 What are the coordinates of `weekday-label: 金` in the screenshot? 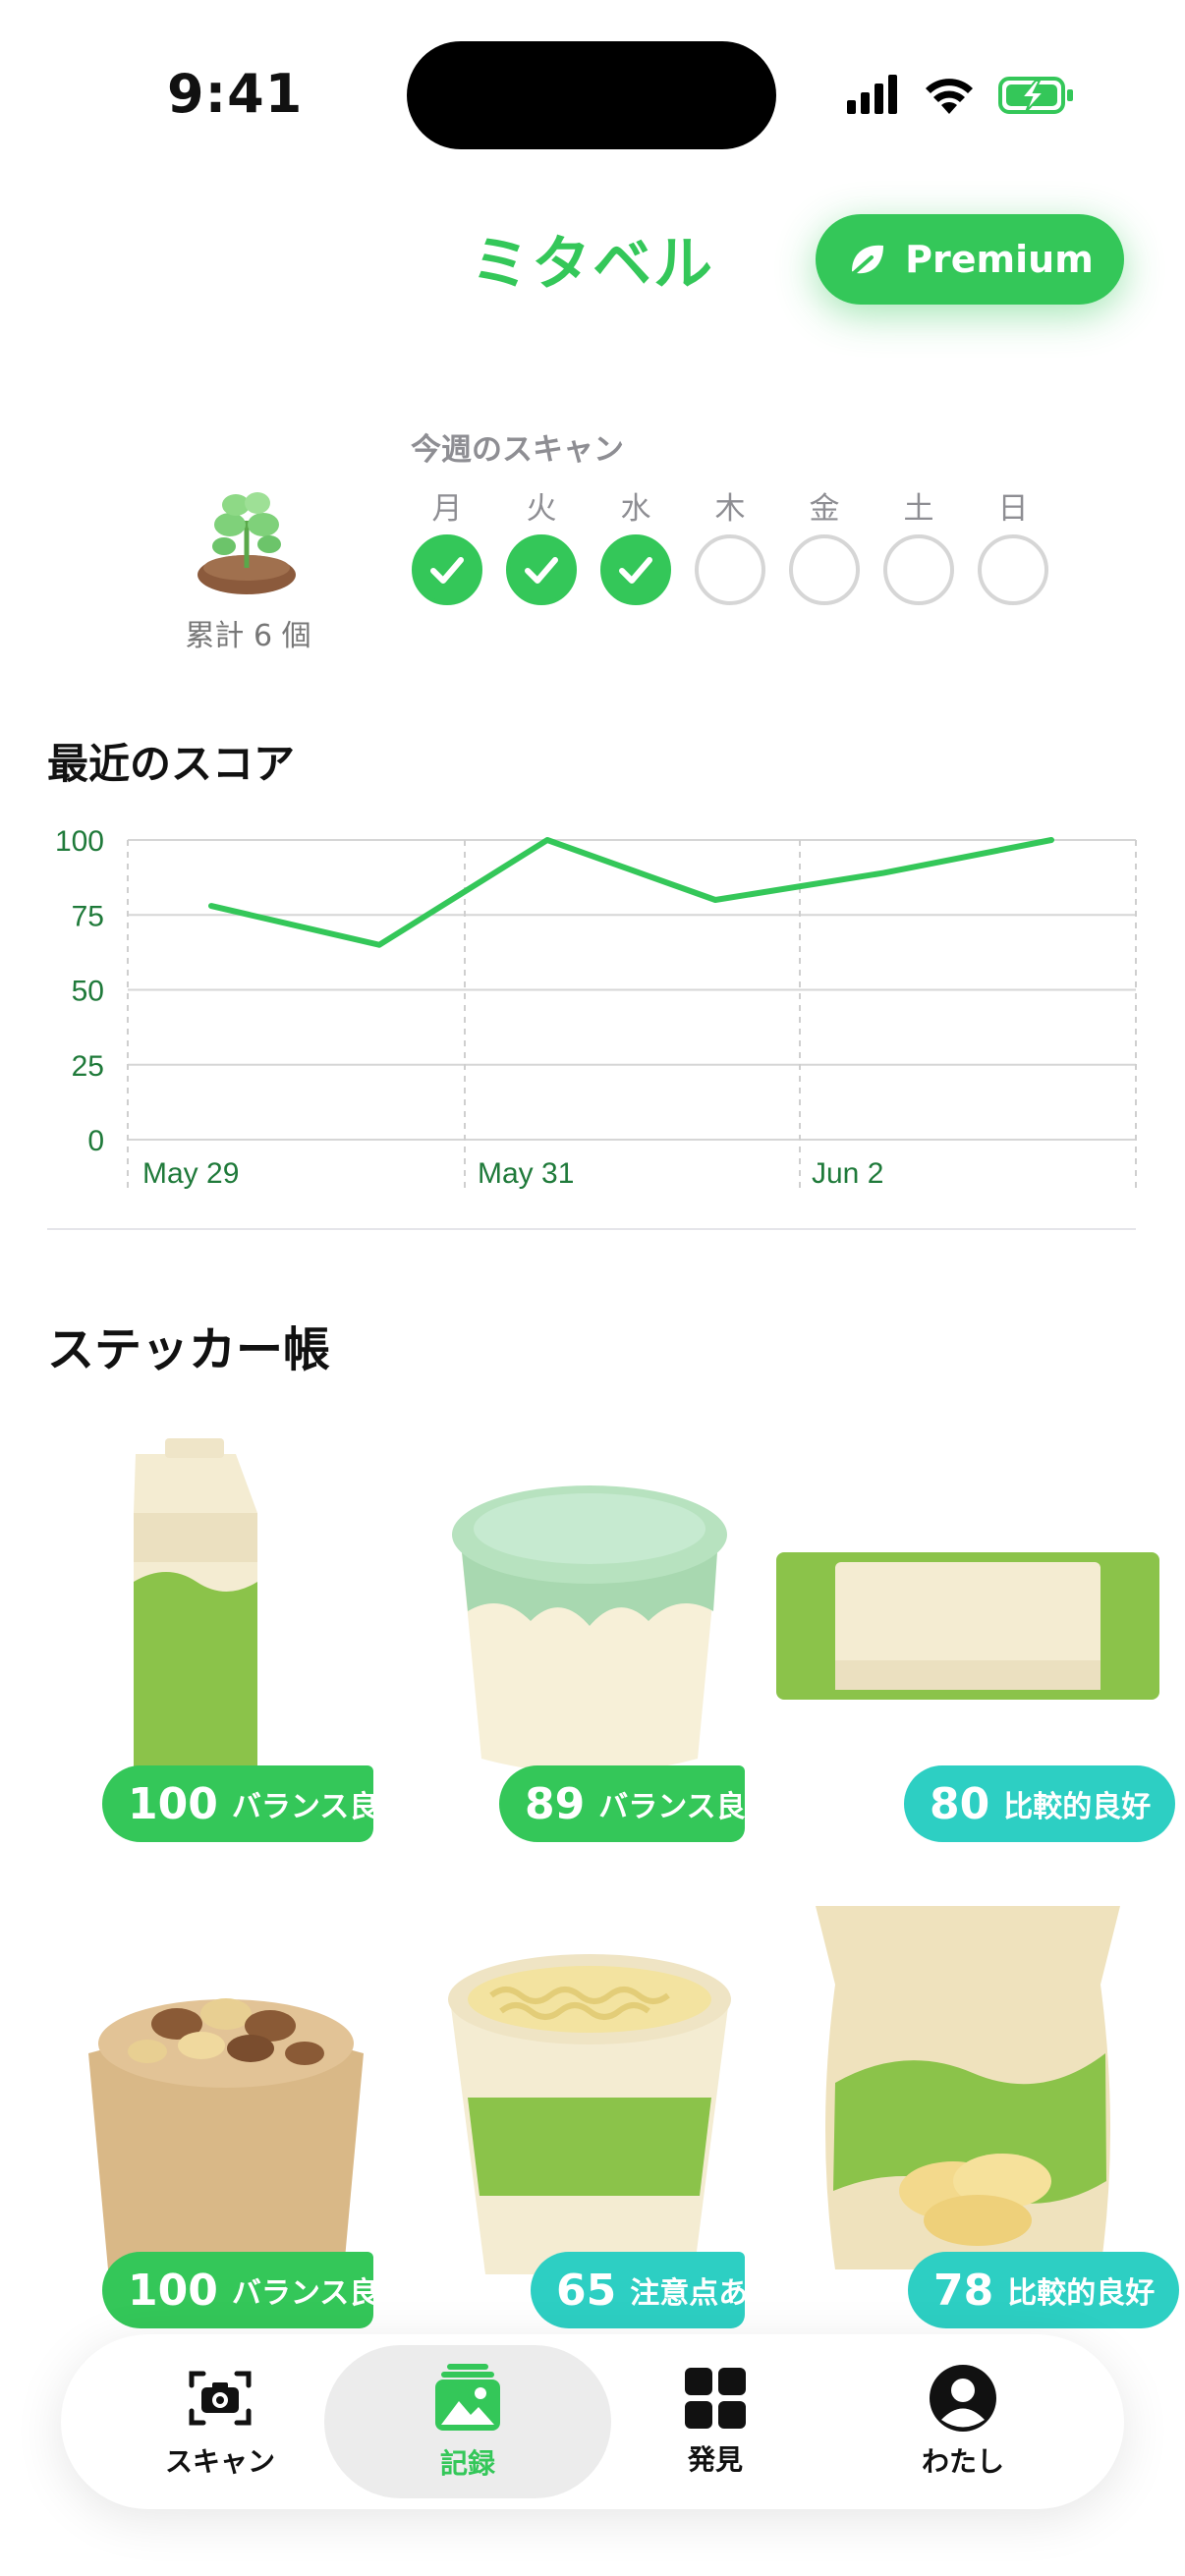 It's located at (825, 509).